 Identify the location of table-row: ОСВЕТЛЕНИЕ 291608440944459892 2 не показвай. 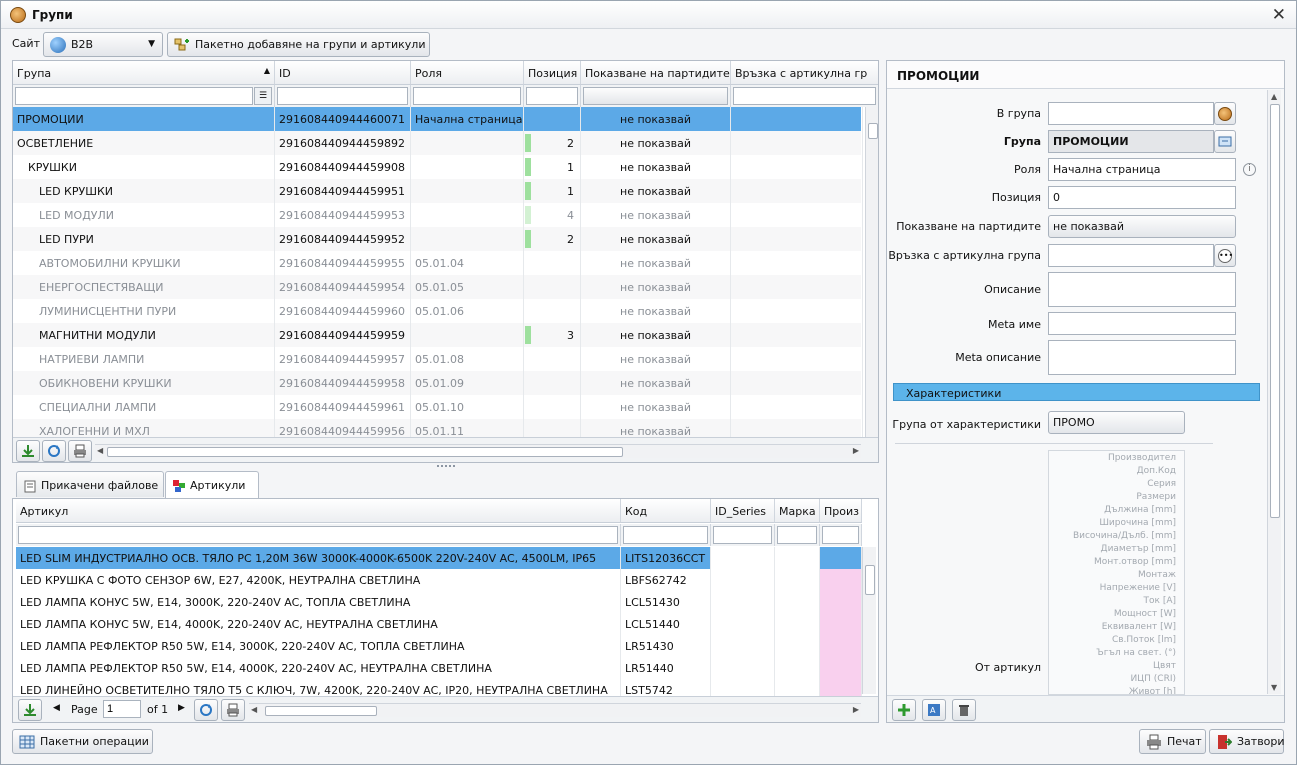
(438, 143).